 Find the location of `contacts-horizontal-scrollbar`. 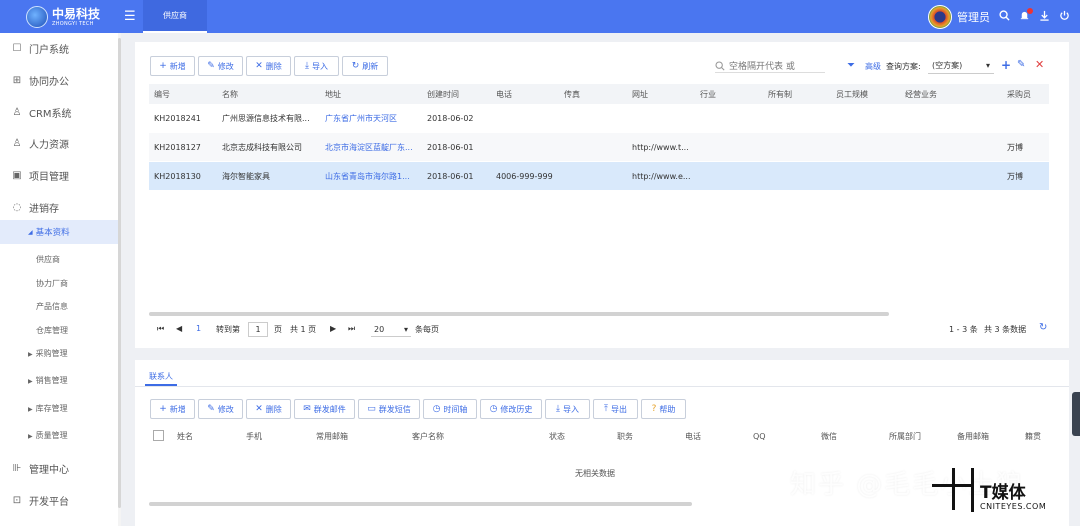

contacts-horizontal-scrollbar is located at coordinates (420, 504).